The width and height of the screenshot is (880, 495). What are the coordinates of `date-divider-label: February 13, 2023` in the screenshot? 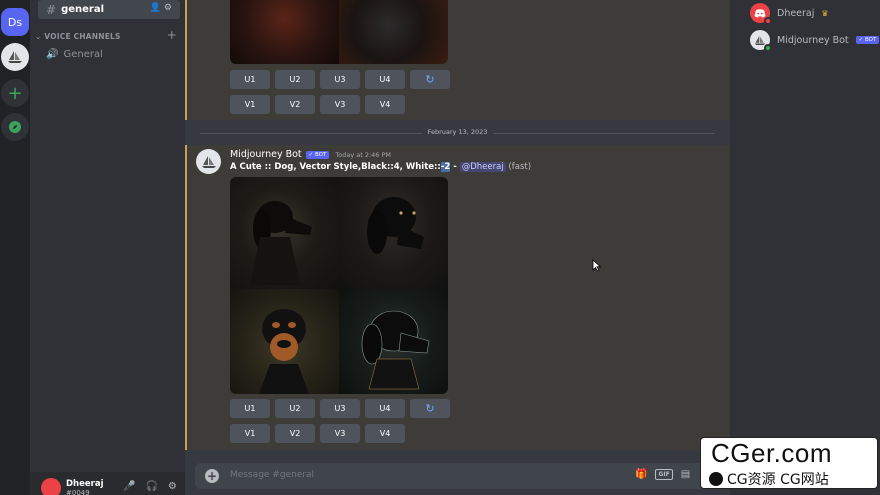 It's located at (457, 132).